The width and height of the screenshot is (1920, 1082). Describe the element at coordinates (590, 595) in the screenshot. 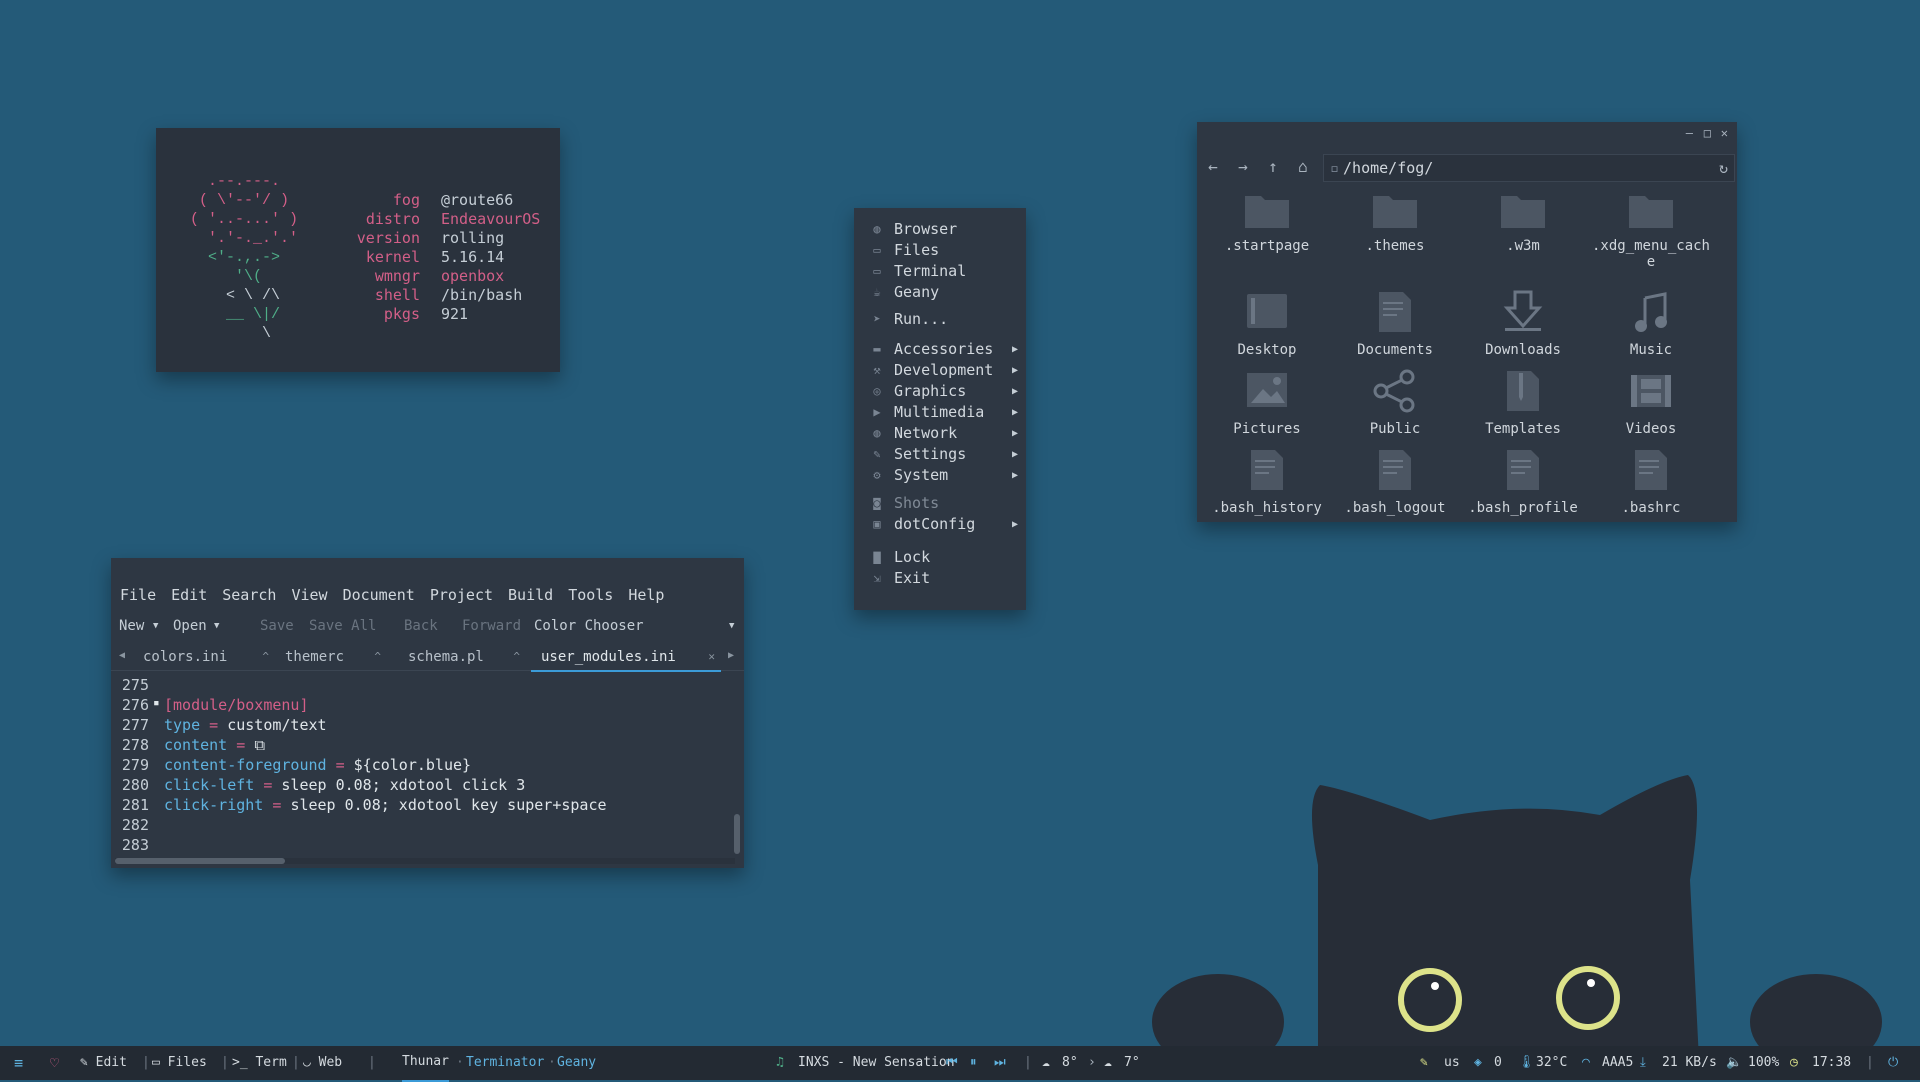

I see `menu-tools: Tools` at that location.